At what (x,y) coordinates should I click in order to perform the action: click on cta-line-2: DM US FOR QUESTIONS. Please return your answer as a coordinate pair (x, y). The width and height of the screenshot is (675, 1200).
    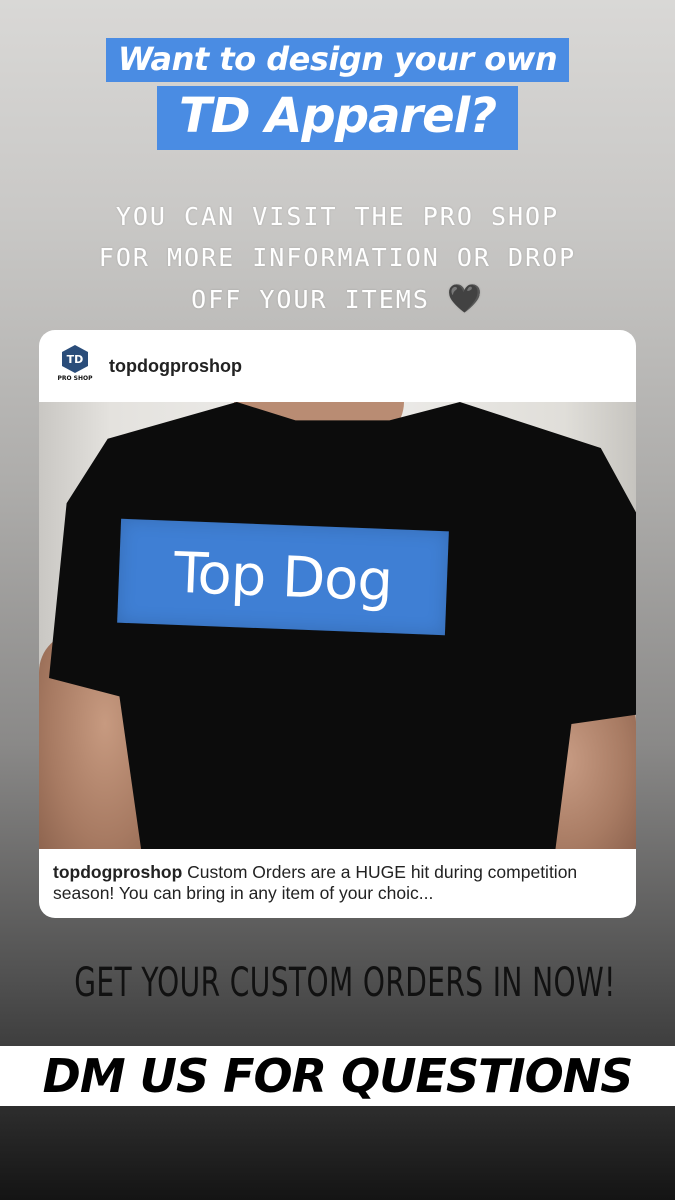
    Looking at the image, I should click on (338, 1076).